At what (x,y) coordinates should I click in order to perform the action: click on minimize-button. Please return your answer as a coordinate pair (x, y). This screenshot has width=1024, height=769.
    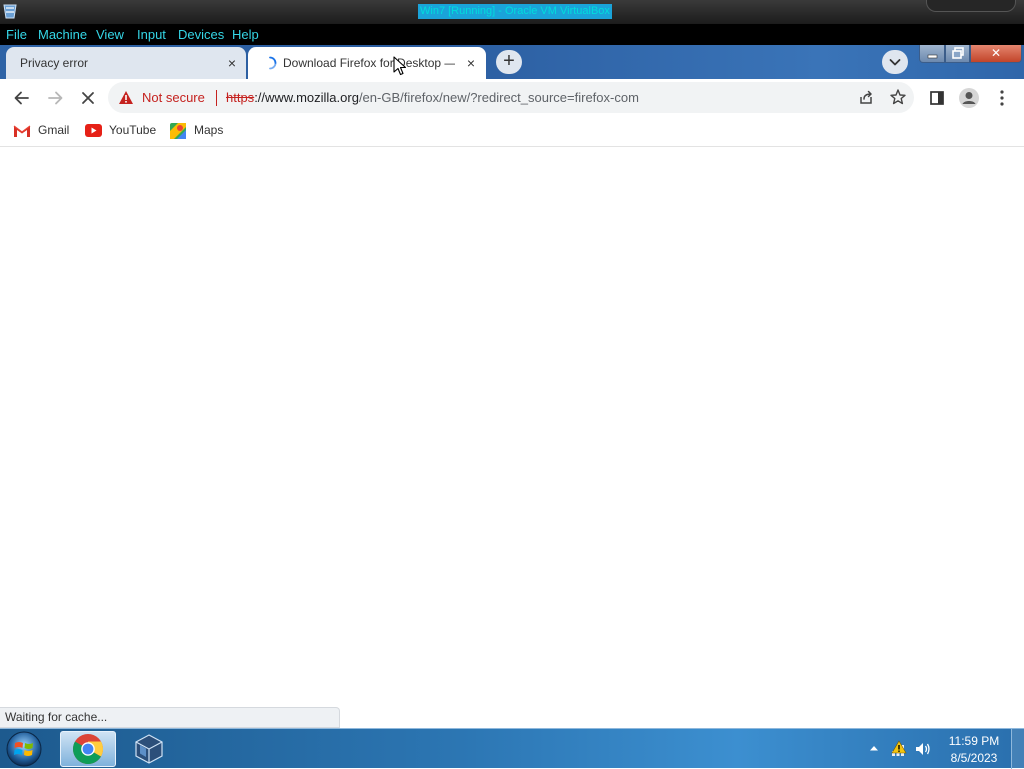
    Looking at the image, I should click on (932, 54).